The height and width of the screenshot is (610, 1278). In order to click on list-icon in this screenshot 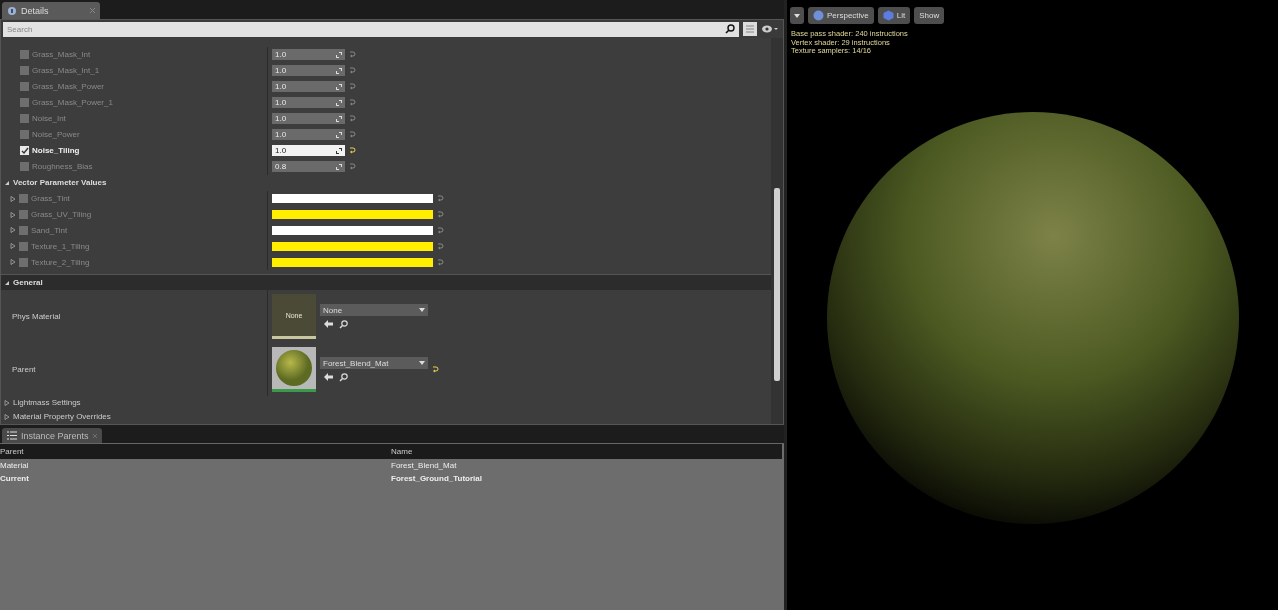, I will do `click(12, 435)`.